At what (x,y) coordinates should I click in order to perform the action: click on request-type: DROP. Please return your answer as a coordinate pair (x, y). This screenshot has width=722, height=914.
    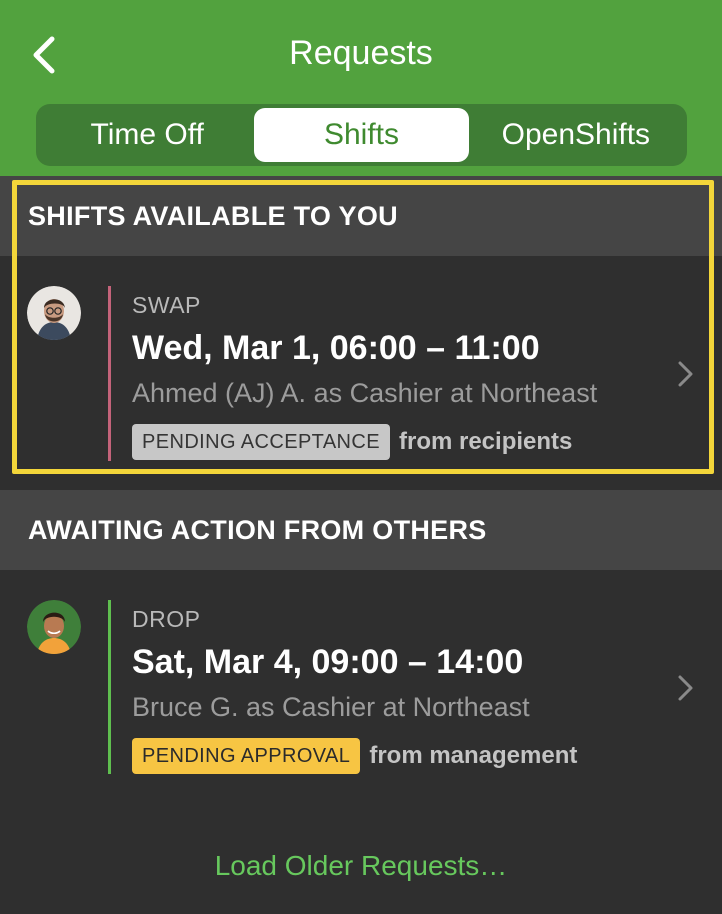
    Looking at the image, I should click on (166, 619).